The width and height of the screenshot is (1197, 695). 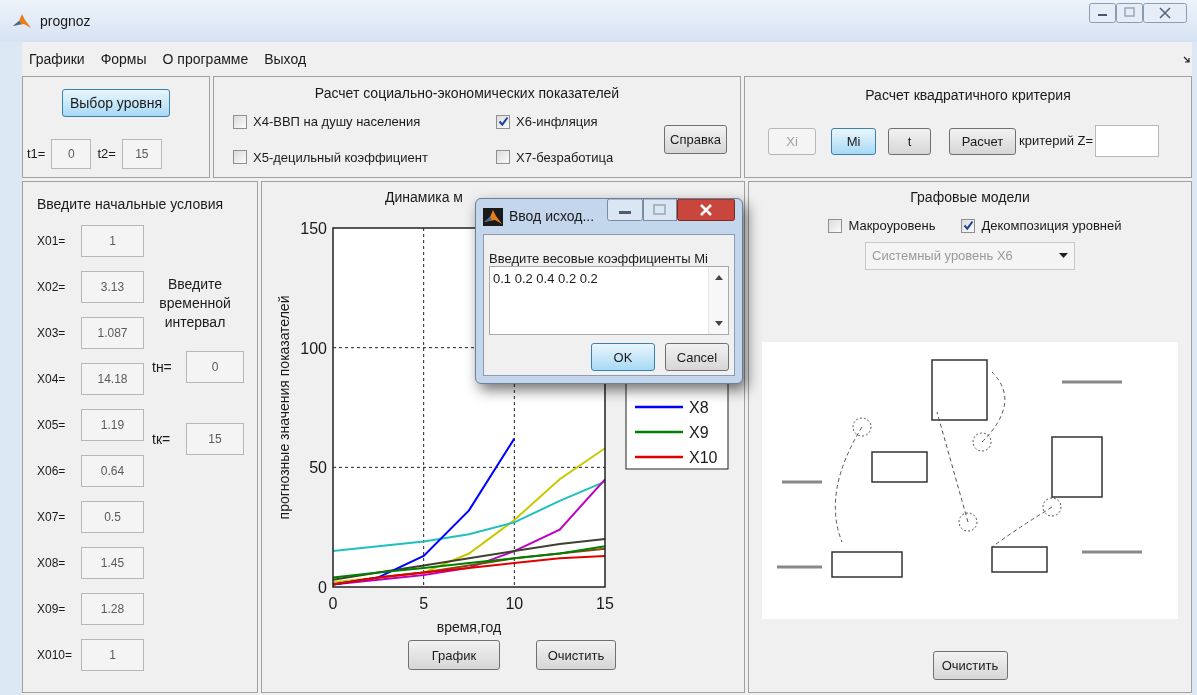 I want to click on field-label: t2=, so click(x=106, y=154).